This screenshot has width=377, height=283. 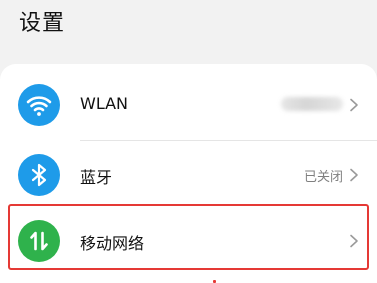 What do you see at coordinates (42, 23) in the screenshot?
I see `page-title: 设置` at bounding box center [42, 23].